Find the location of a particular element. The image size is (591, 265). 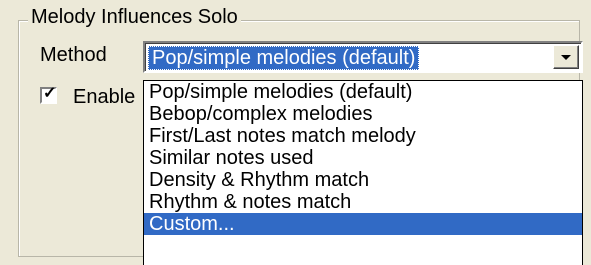

dropdown-option-bebop-complex: Bebop/complex melodies is located at coordinates (363, 114).